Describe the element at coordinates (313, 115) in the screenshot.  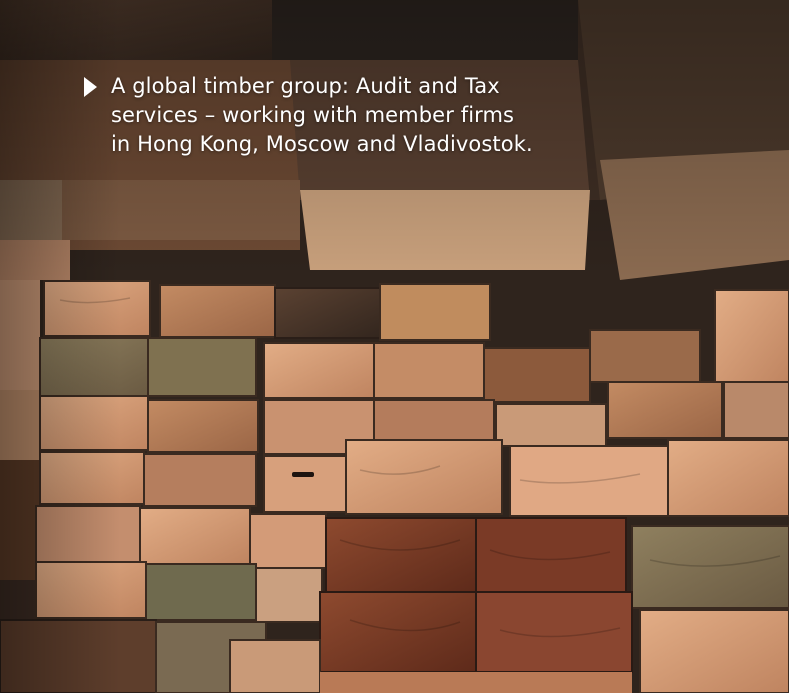
I see `caption-line-2: services – working with member firms` at that location.